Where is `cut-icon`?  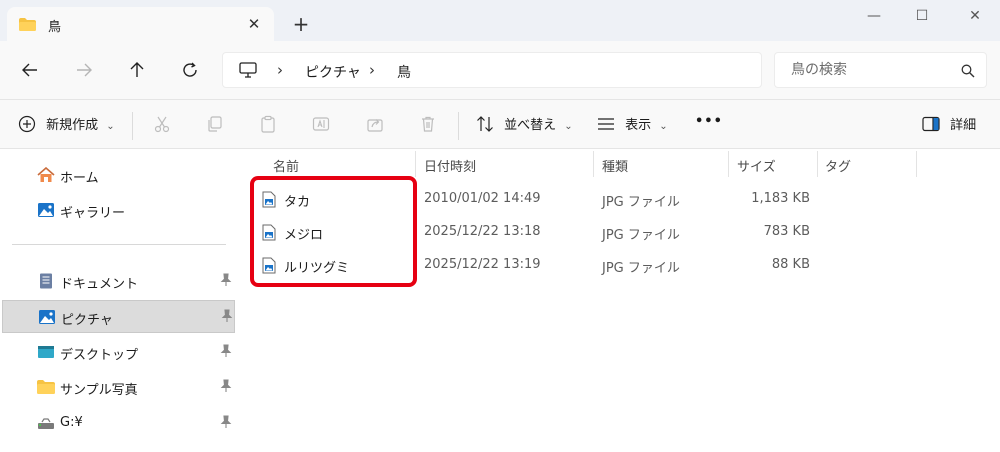 cut-icon is located at coordinates (162, 125).